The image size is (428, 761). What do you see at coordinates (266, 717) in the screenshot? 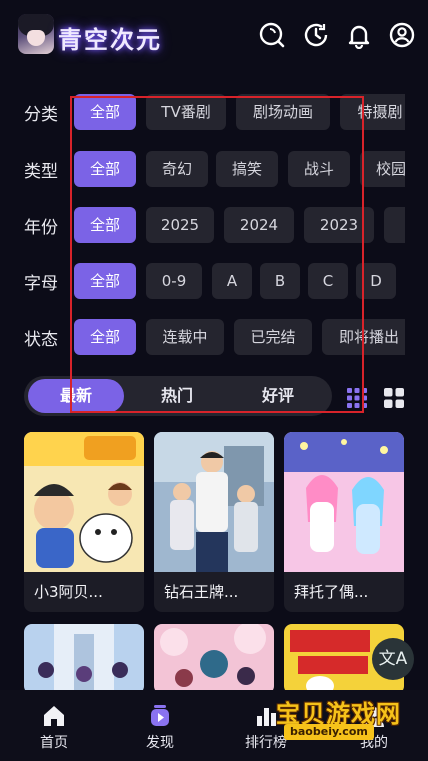
I see `ranking-icon` at bounding box center [266, 717].